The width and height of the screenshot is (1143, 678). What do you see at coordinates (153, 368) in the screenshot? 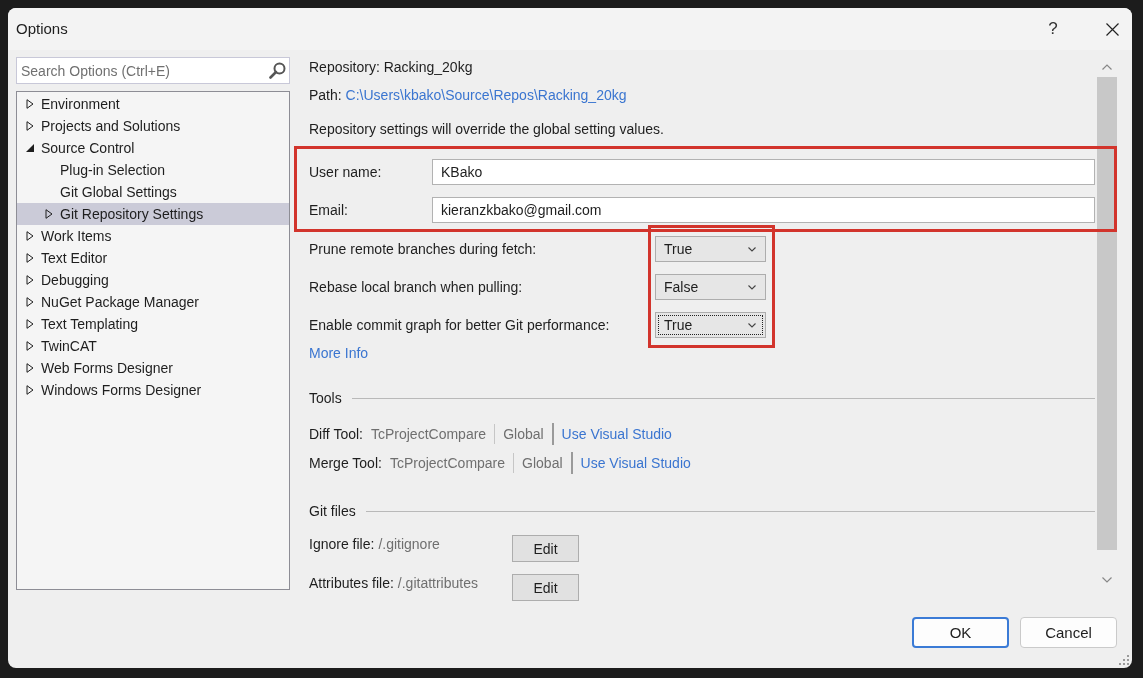
I see `tree-item: Web Forms Designer` at bounding box center [153, 368].